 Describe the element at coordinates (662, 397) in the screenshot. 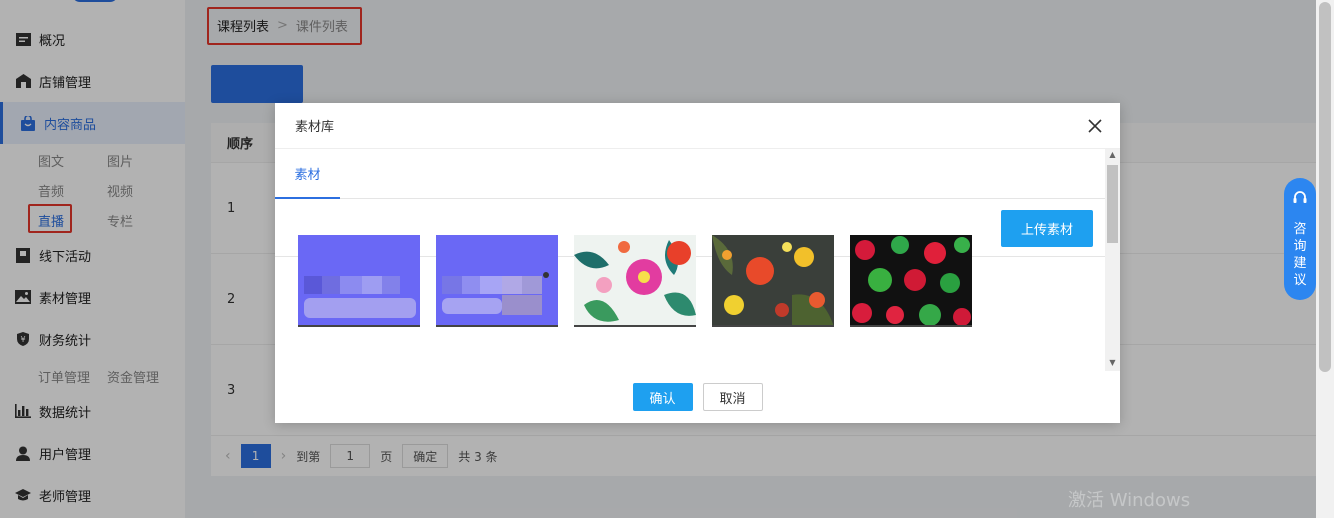

I see `confirm-button: 确认` at that location.